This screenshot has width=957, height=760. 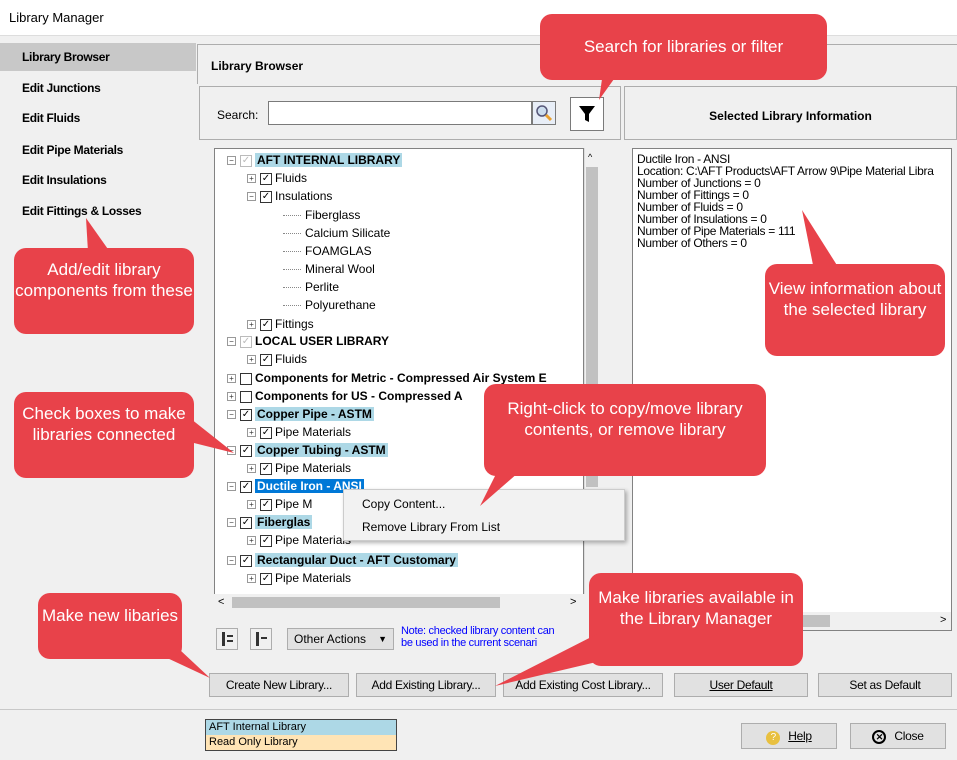 What do you see at coordinates (943, 620) in the screenshot?
I see `info-scroll-right-icon: >` at bounding box center [943, 620].